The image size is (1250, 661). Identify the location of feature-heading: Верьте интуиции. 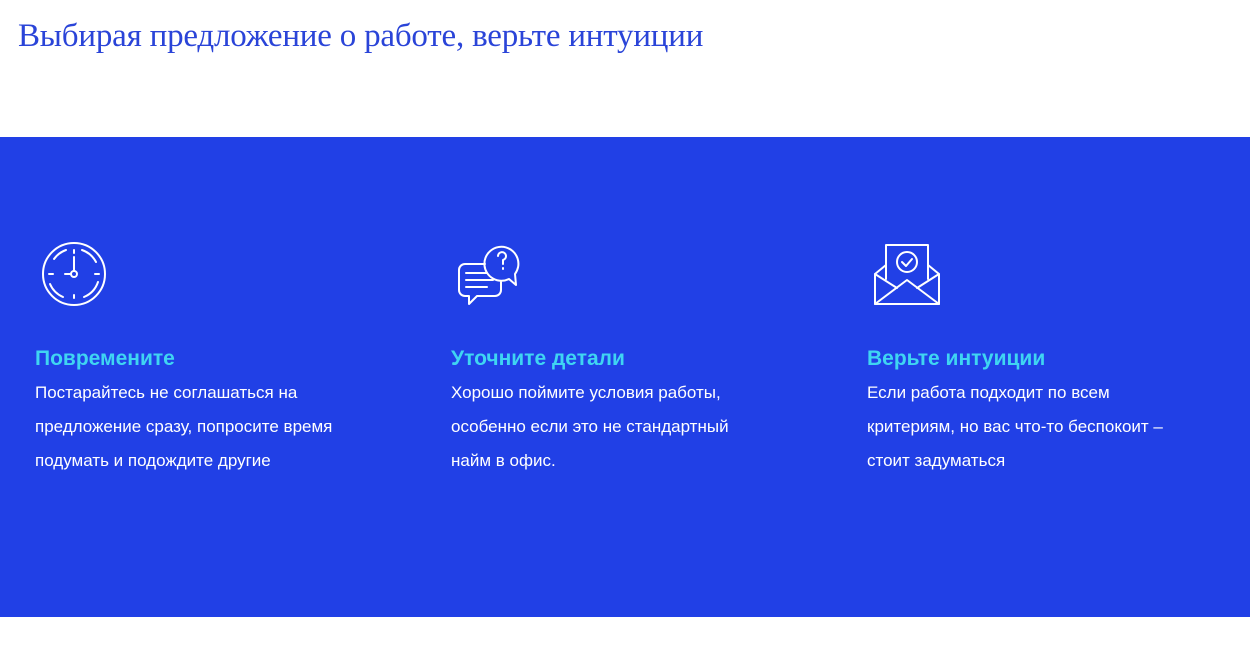
(956, 358).